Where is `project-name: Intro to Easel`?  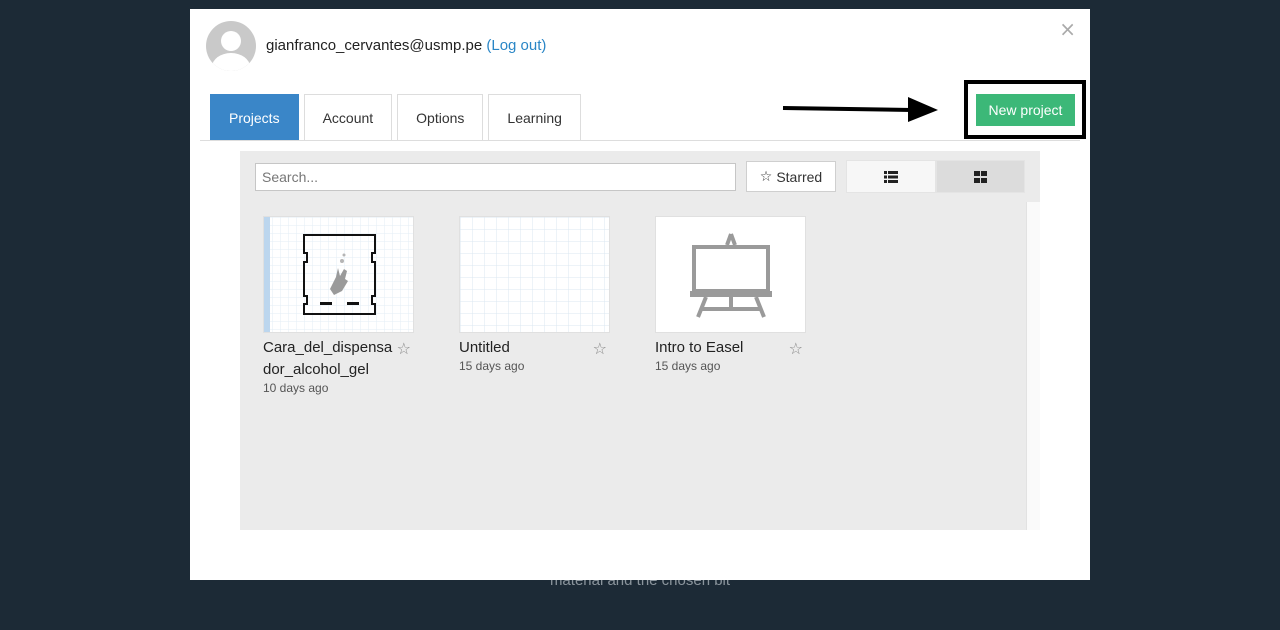 project-name: Intro to Easel is located at coordinates (722, 348).